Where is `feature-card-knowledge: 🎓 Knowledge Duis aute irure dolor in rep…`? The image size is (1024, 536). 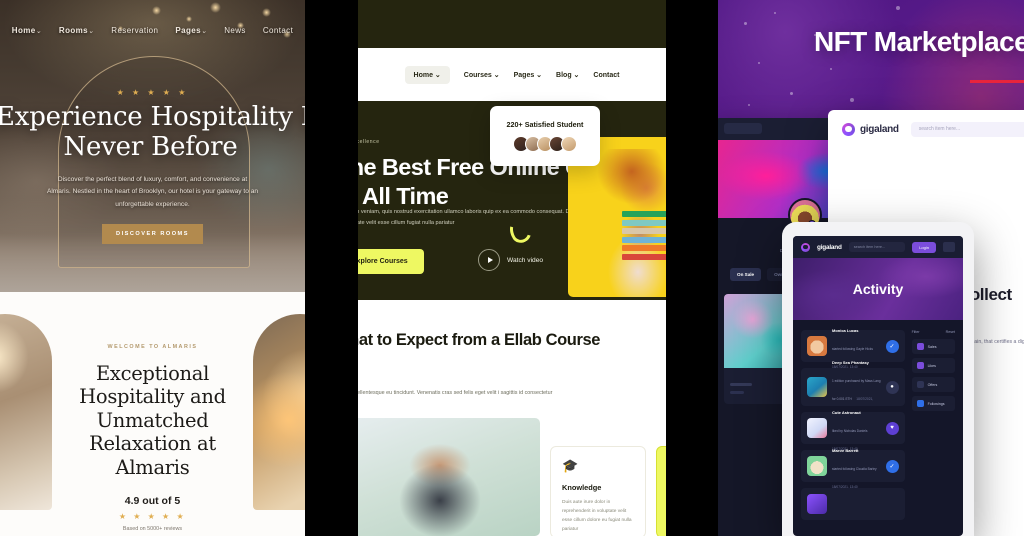 feature-card-knowledge: 🎓 Knowledge Duis aute irure dolor in rep… is located at coordinates (598, 491).